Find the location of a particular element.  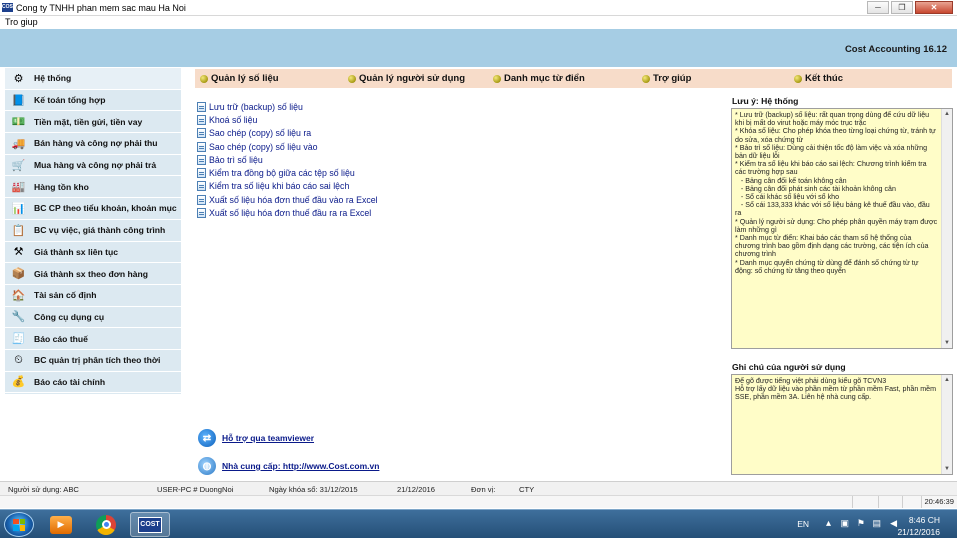

menu-help: Tro giup is located at coordinates (21, 22).